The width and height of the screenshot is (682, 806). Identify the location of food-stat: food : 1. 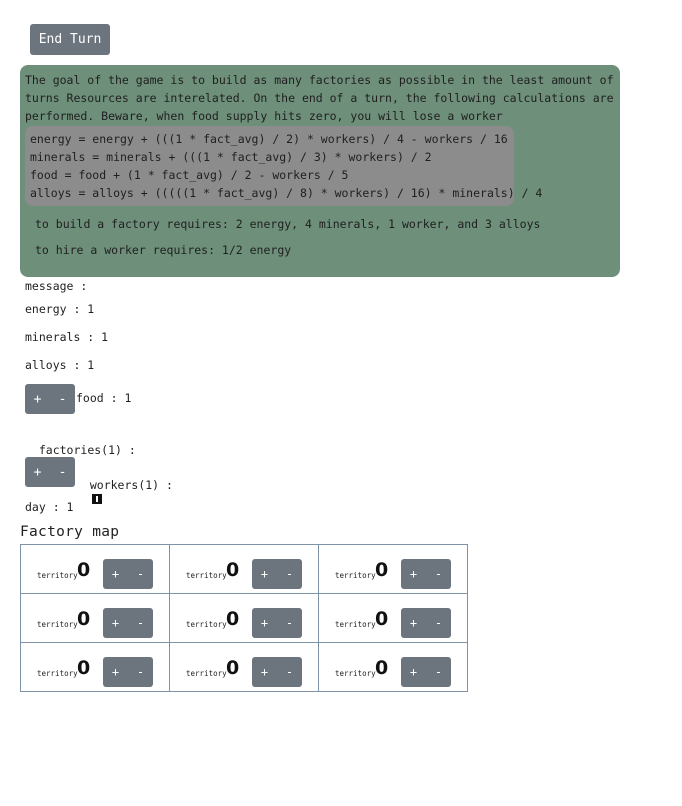
(104, 398).